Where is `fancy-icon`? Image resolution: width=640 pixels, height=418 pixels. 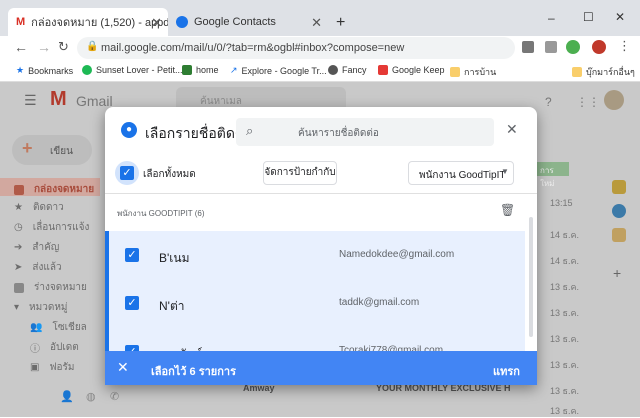
fancy-icon is located at coordinates (333, 70).